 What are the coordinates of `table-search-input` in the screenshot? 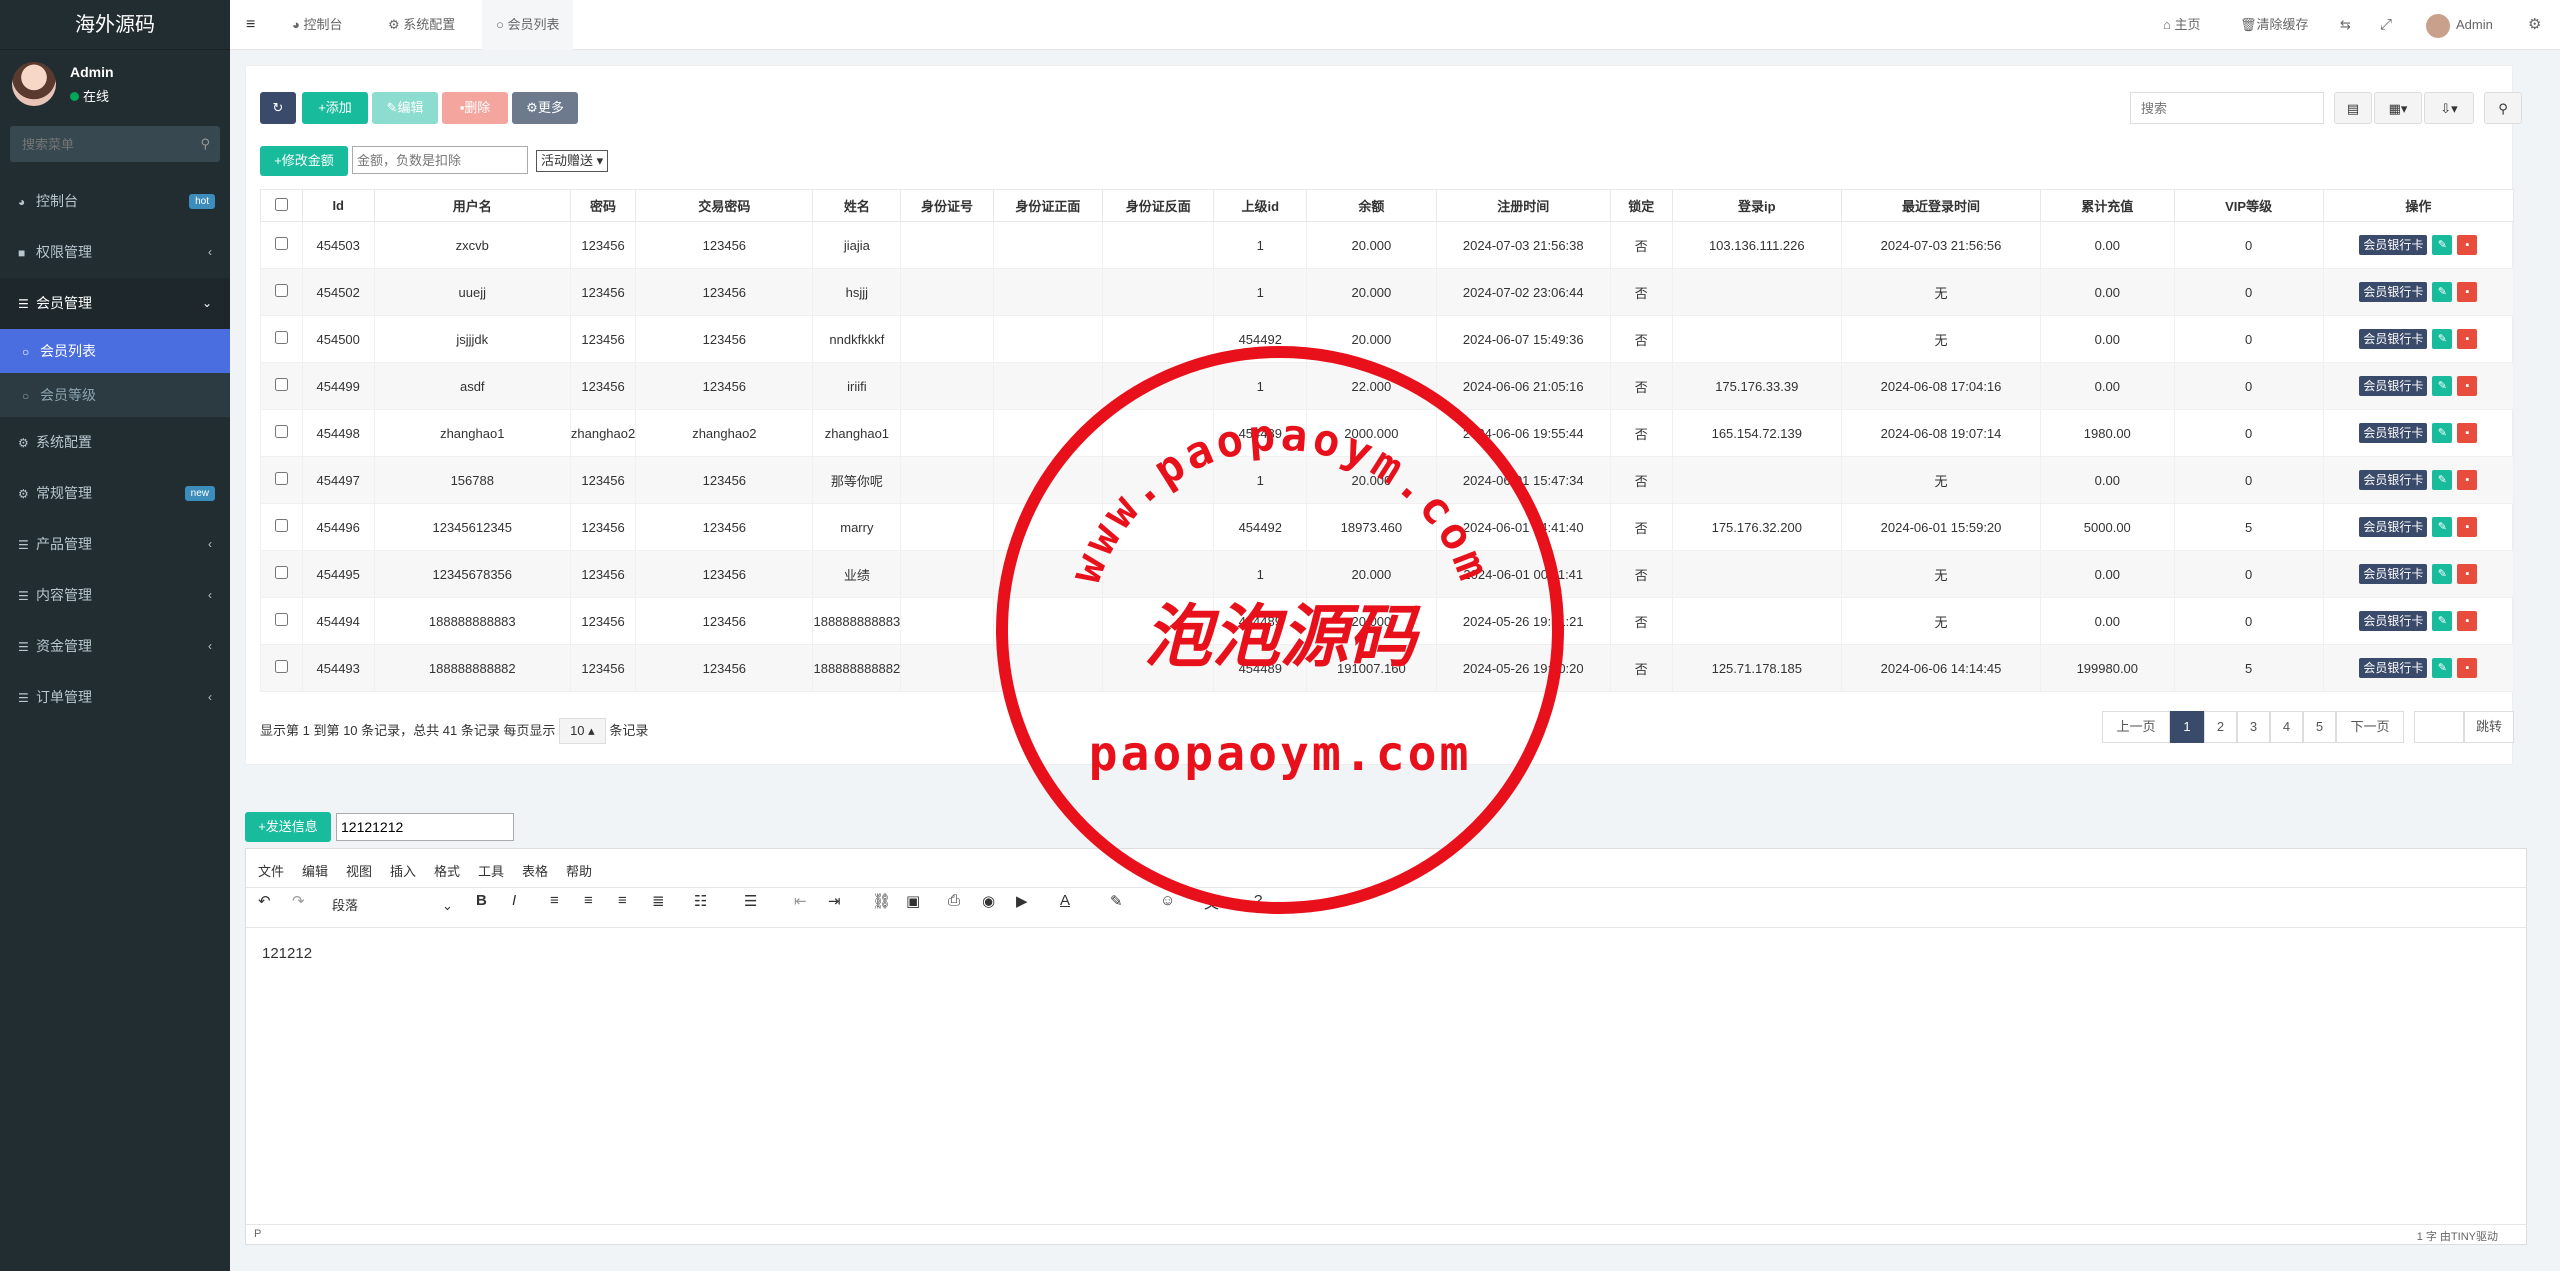 It's located at (2227, 108).